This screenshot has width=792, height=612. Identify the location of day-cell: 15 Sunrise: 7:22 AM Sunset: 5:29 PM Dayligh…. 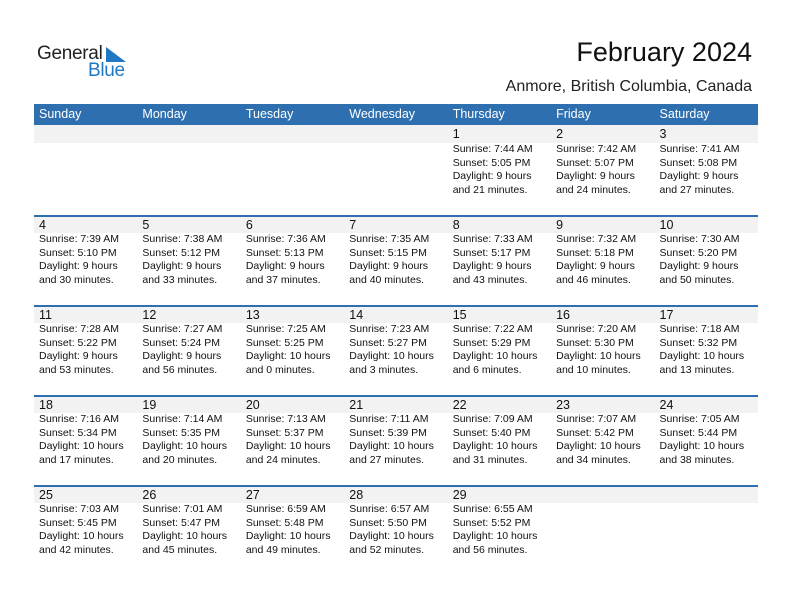
(499, 342).